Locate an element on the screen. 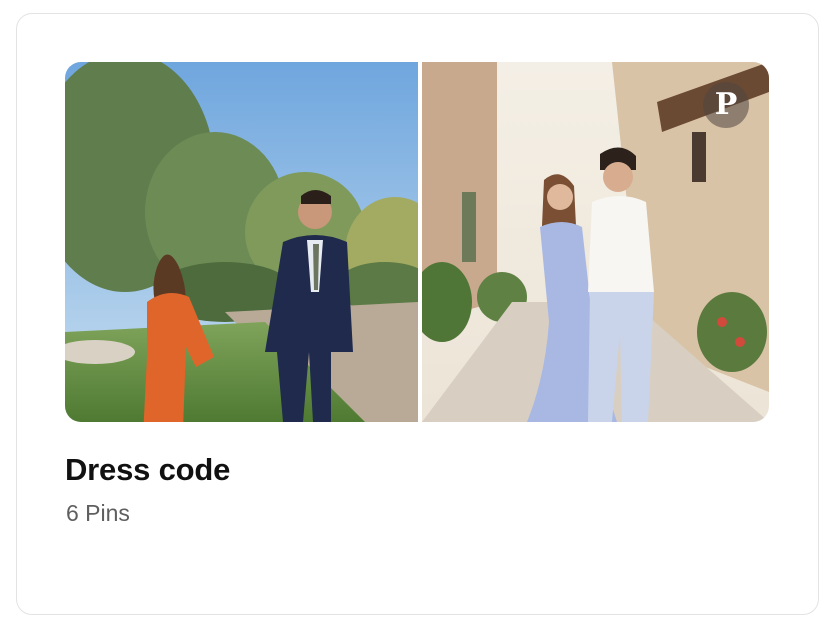 The image size is (836, 632). pinterest-logo-glyph: P is located at coordinates (726, 104).